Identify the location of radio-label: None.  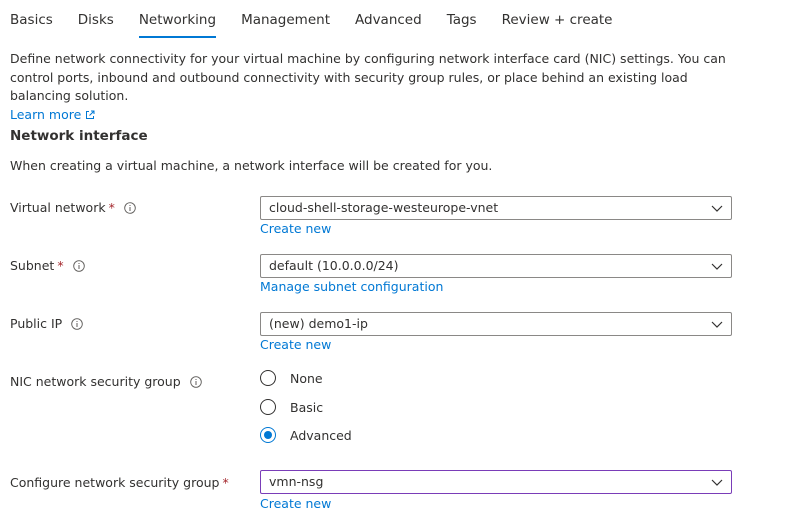
(306, 378).